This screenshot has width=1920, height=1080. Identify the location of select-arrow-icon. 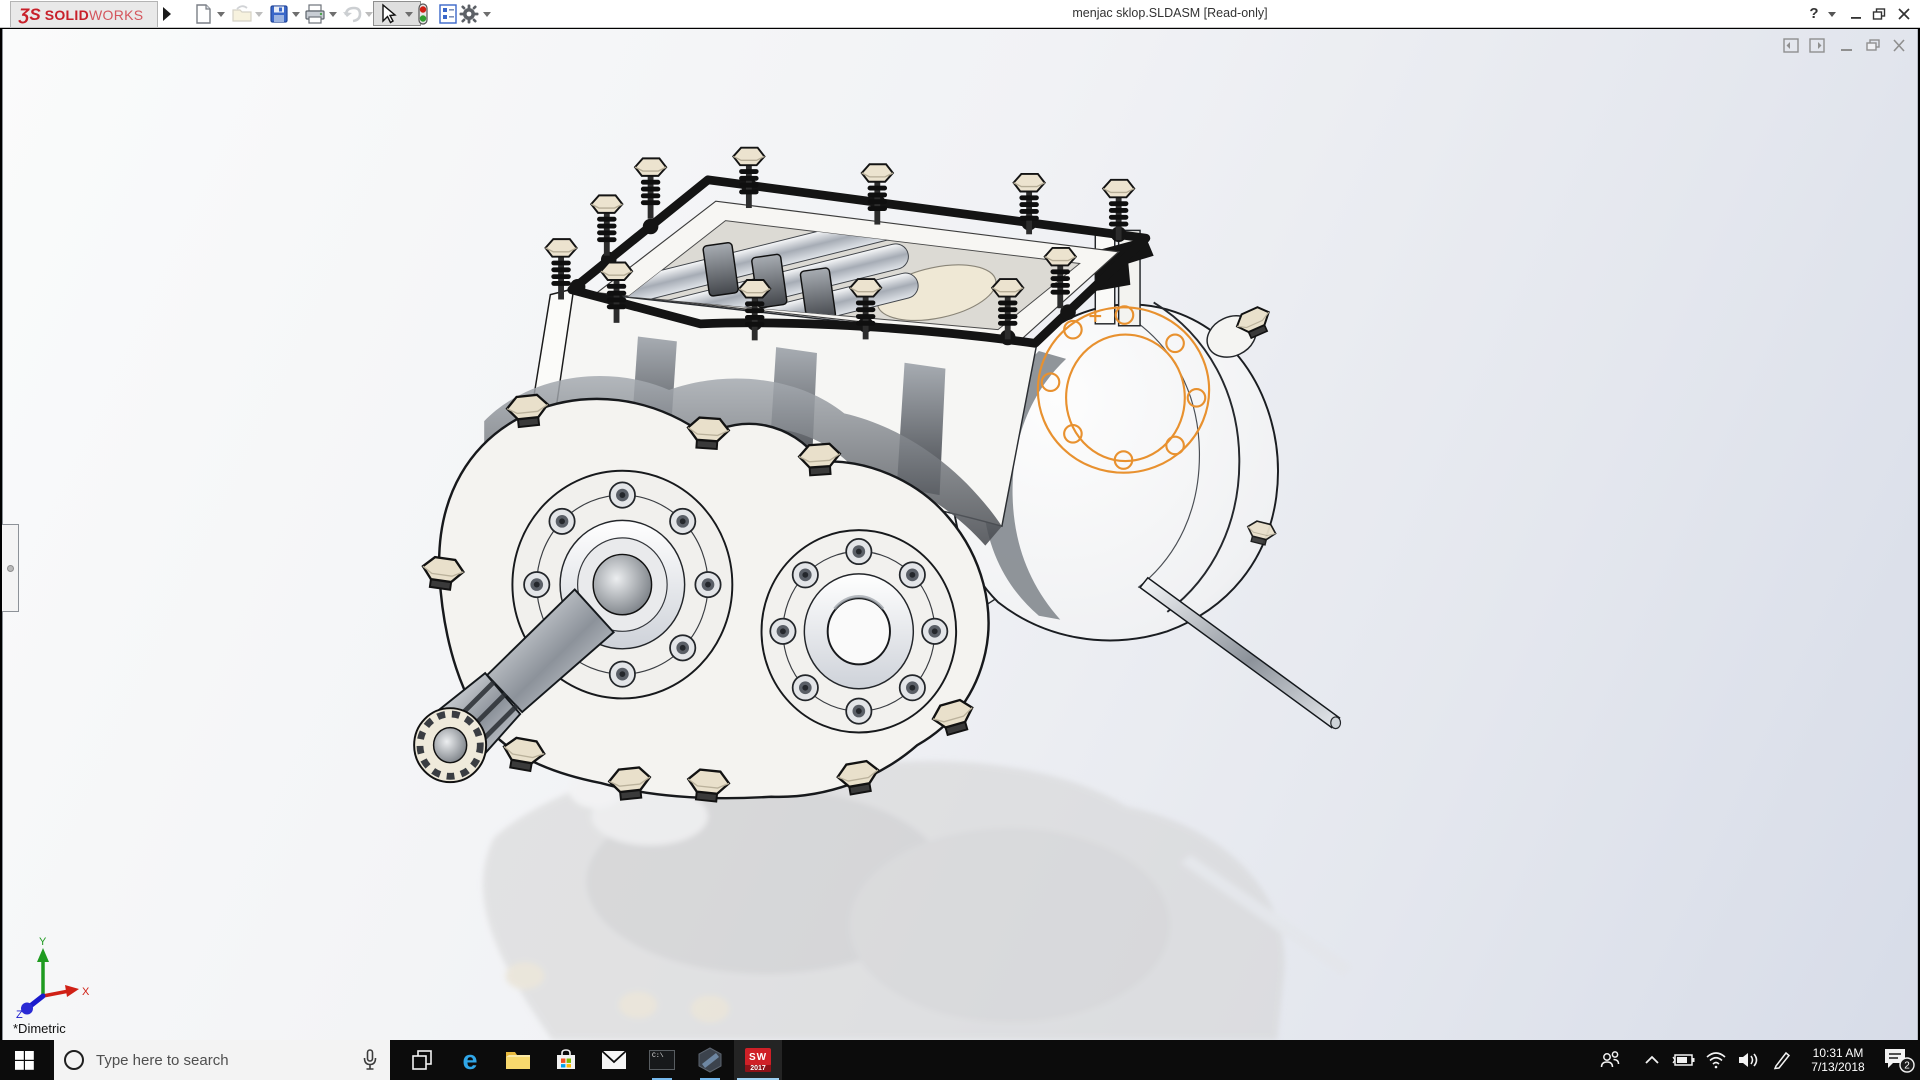
(388, 14).